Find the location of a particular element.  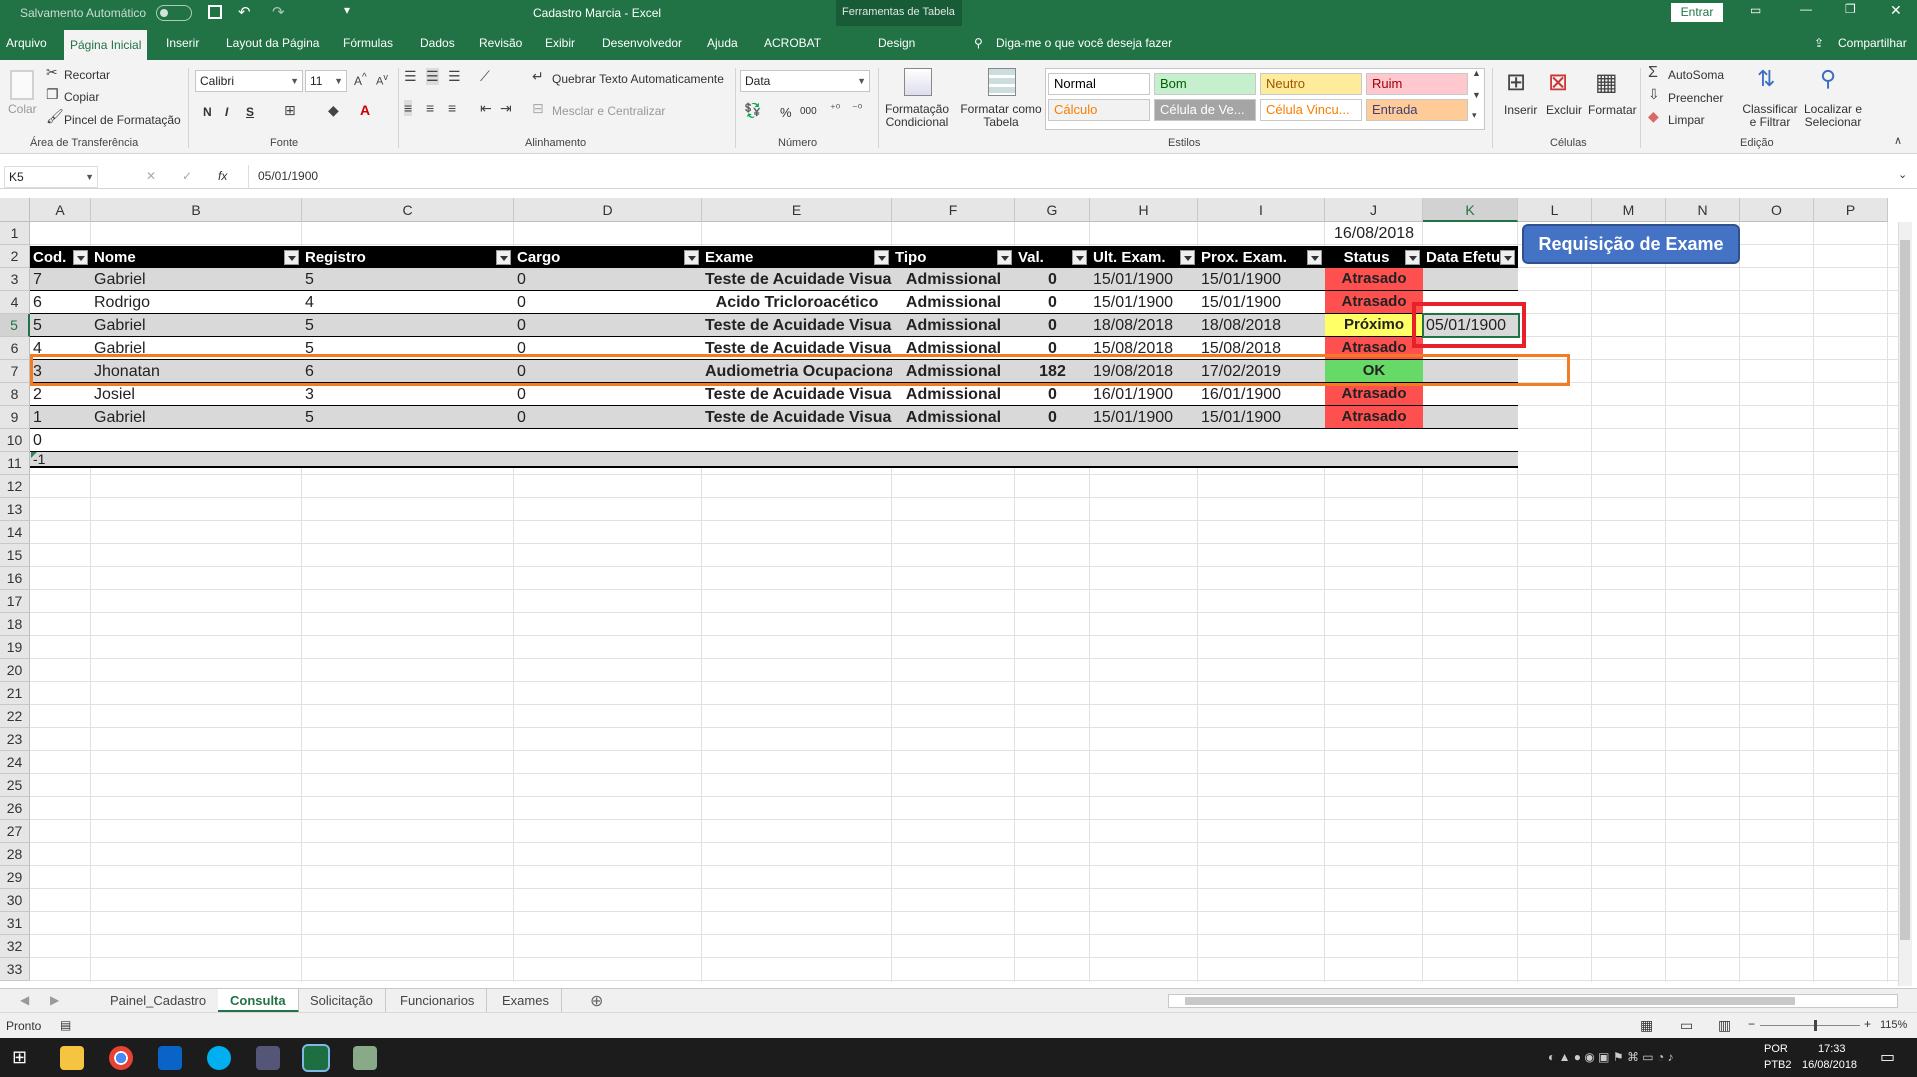

insert-function-icon: fx is located at coordinates (222, 176).